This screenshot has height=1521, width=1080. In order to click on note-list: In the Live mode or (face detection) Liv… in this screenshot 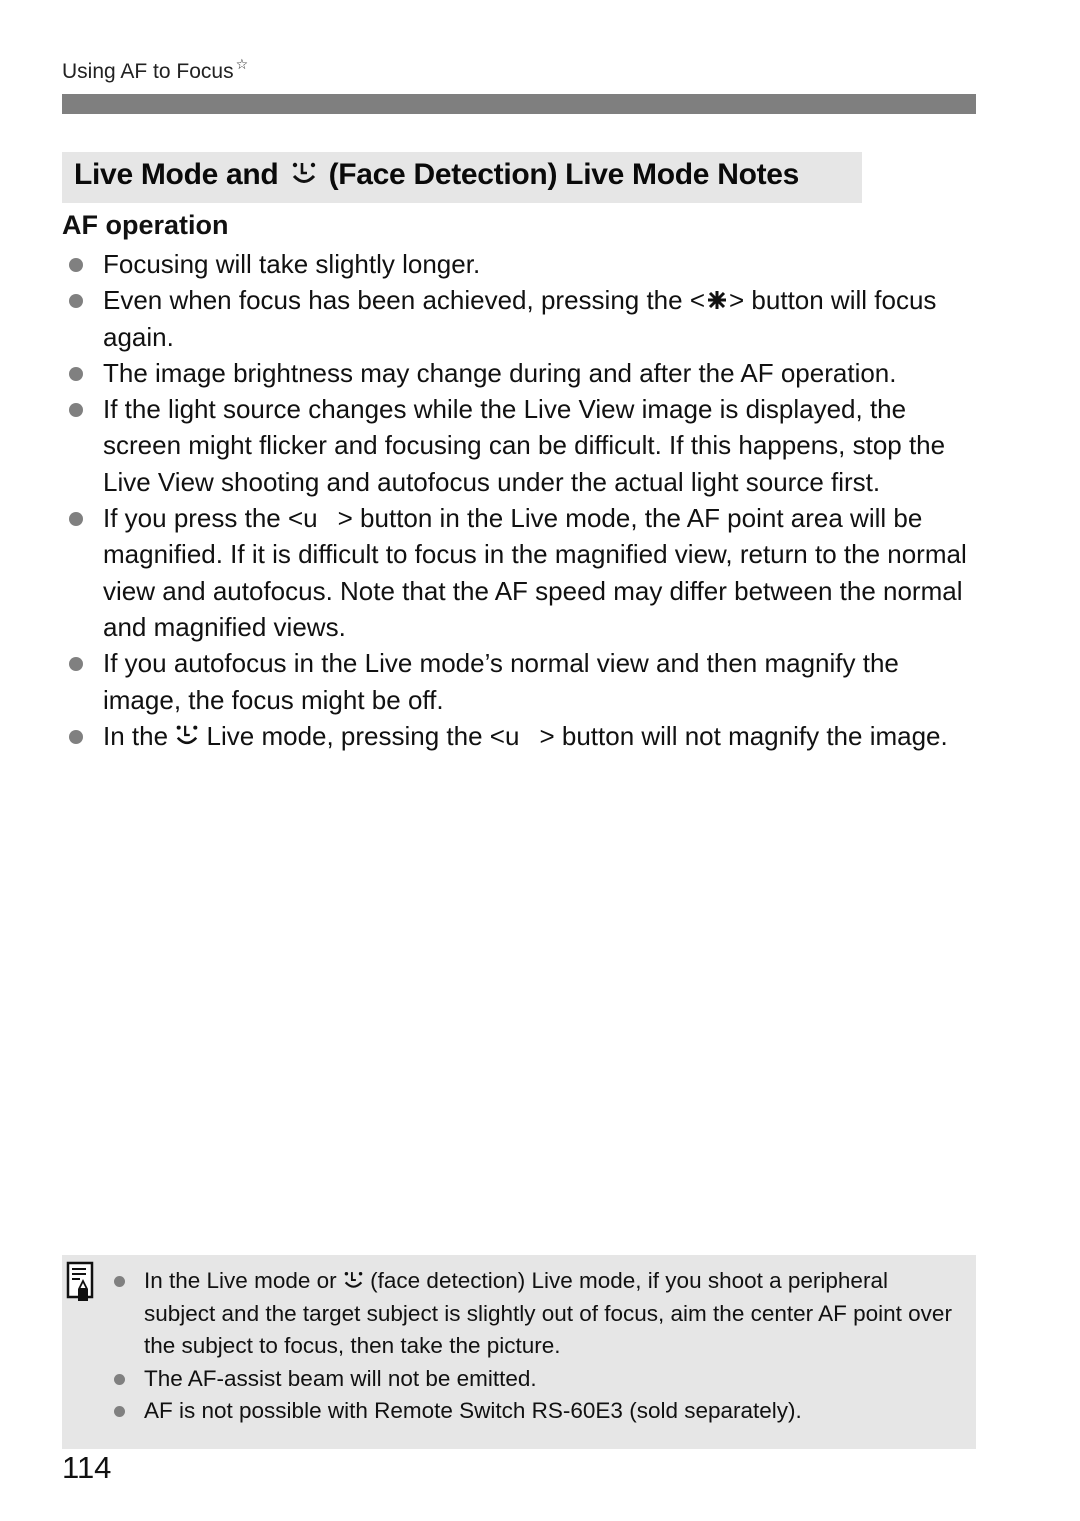, I will do `click(537, 1346)`.